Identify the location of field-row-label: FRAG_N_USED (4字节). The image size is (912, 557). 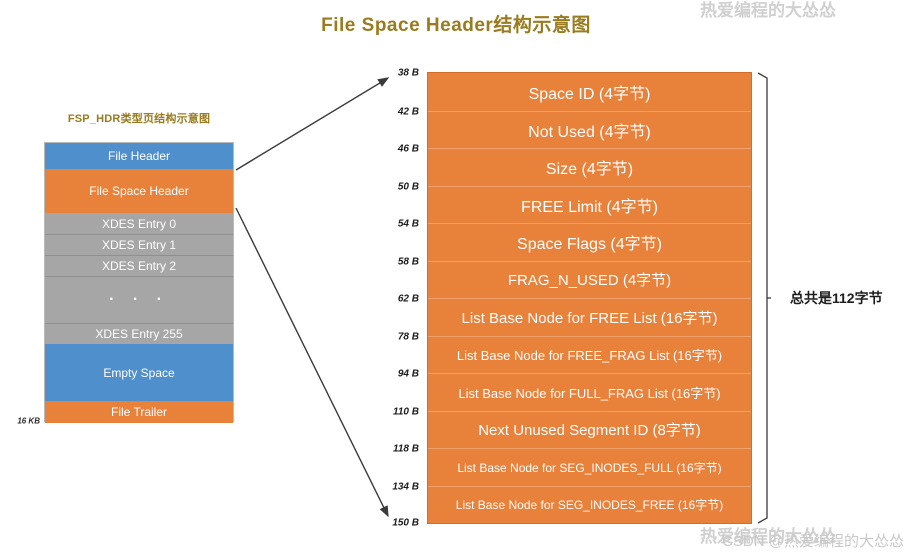
(589, 281).